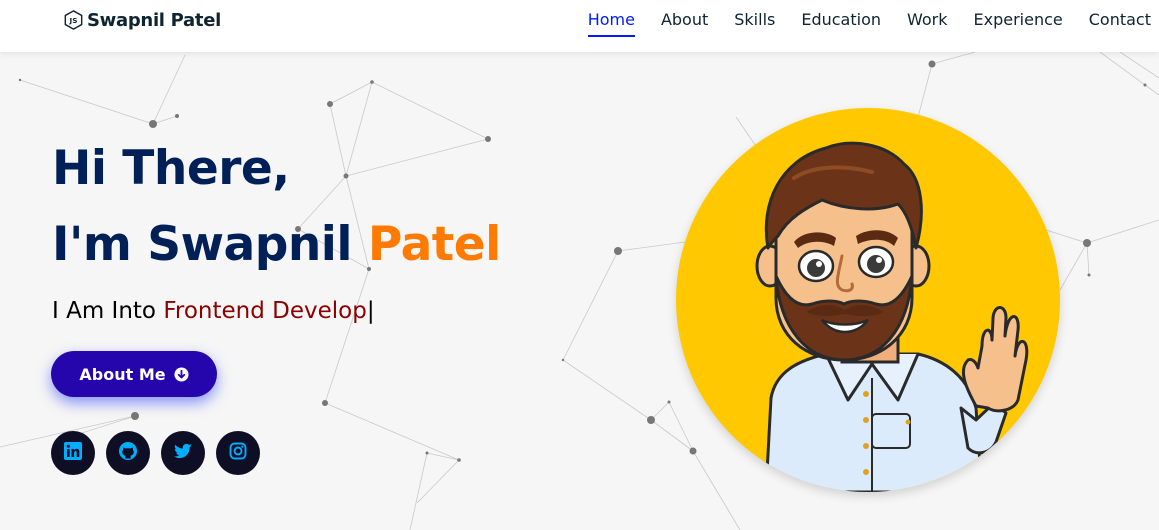  I want to click on arrow-circle-down-icon, so click(181, 374).